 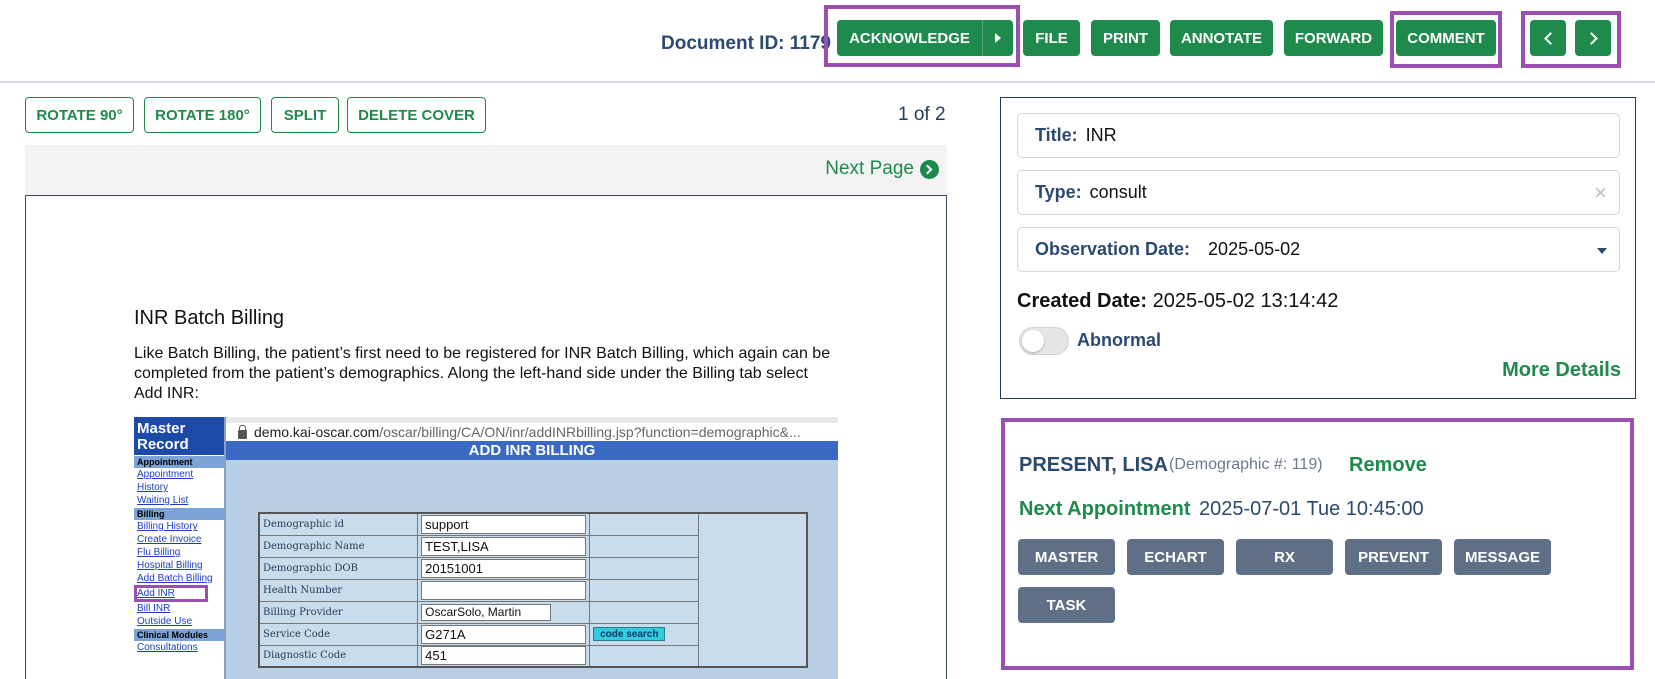 I want to click on form-value: G271A, so click(x=504, y=634).